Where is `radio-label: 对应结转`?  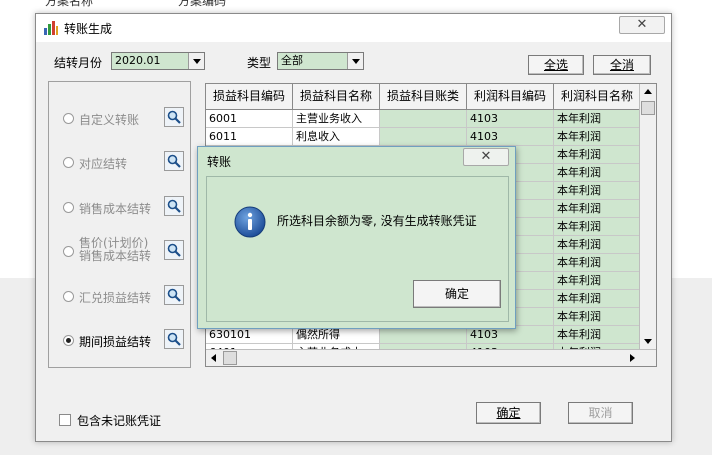 radio-label: 对应结转 is located at coordinates (103, 164).